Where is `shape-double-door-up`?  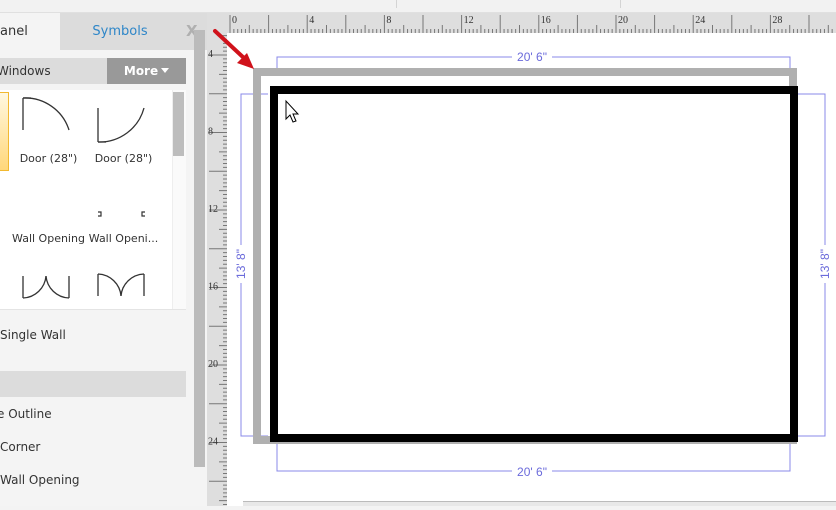
shape-double-door-up is located at coordinates (123, 284).